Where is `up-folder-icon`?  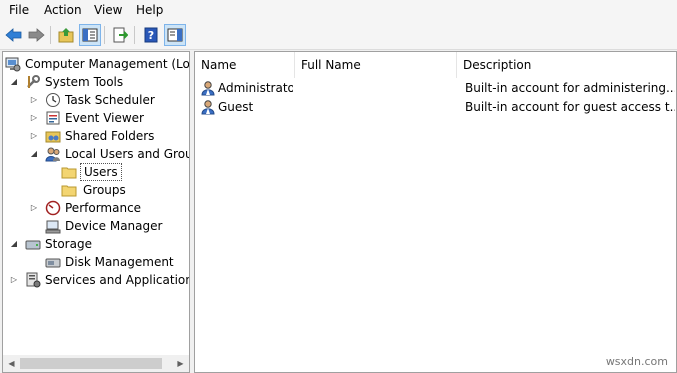
up-folder-icon is located at coordinates (66, 35).